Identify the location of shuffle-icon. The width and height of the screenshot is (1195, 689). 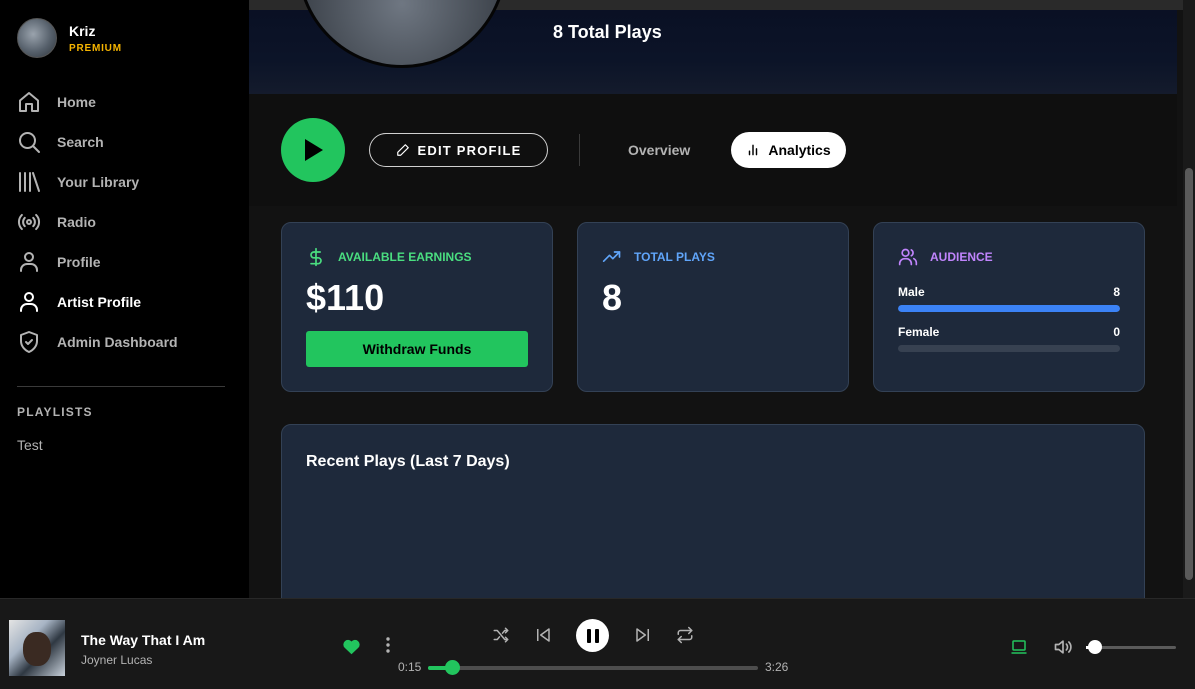
(501, 635).